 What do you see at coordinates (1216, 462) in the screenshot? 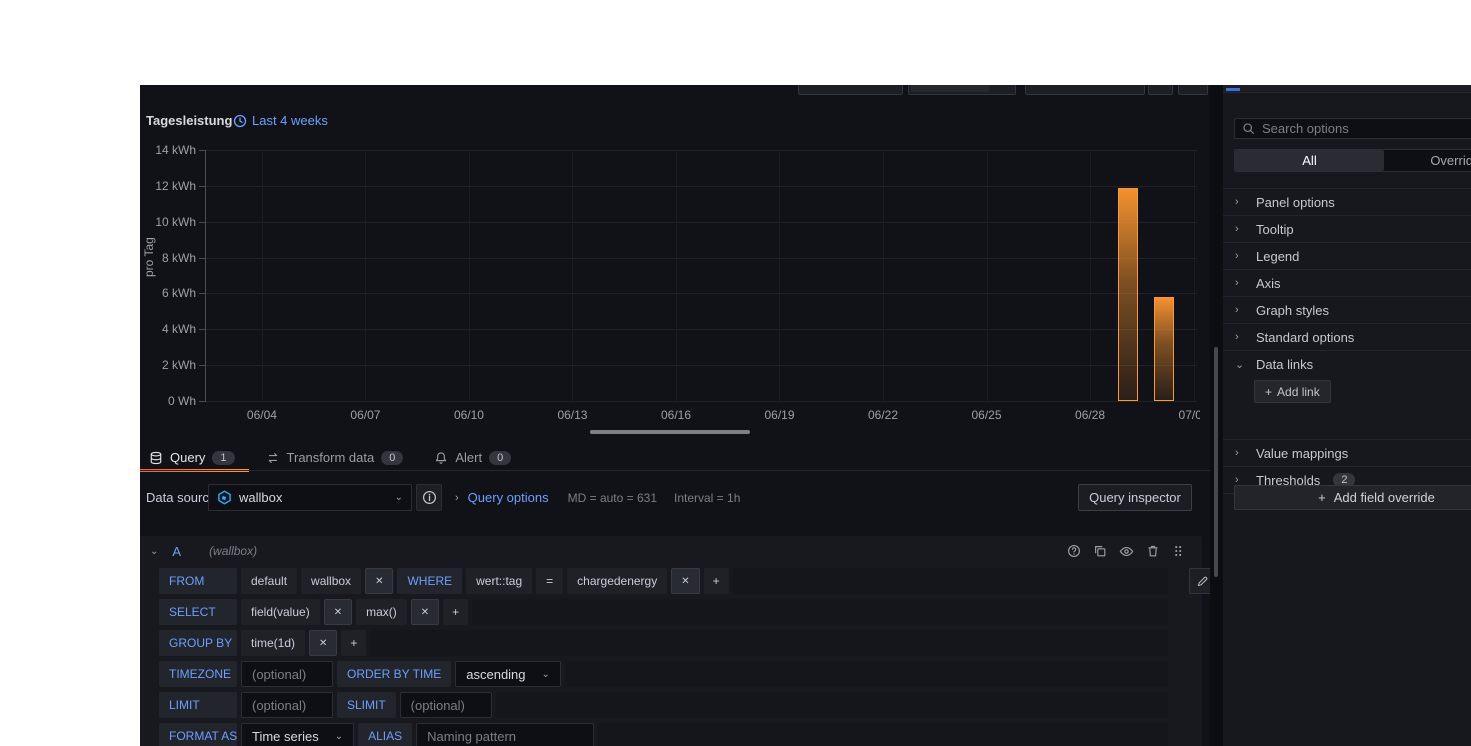
I see `vertical-scrollbar` at bounding box center [1216, 462].